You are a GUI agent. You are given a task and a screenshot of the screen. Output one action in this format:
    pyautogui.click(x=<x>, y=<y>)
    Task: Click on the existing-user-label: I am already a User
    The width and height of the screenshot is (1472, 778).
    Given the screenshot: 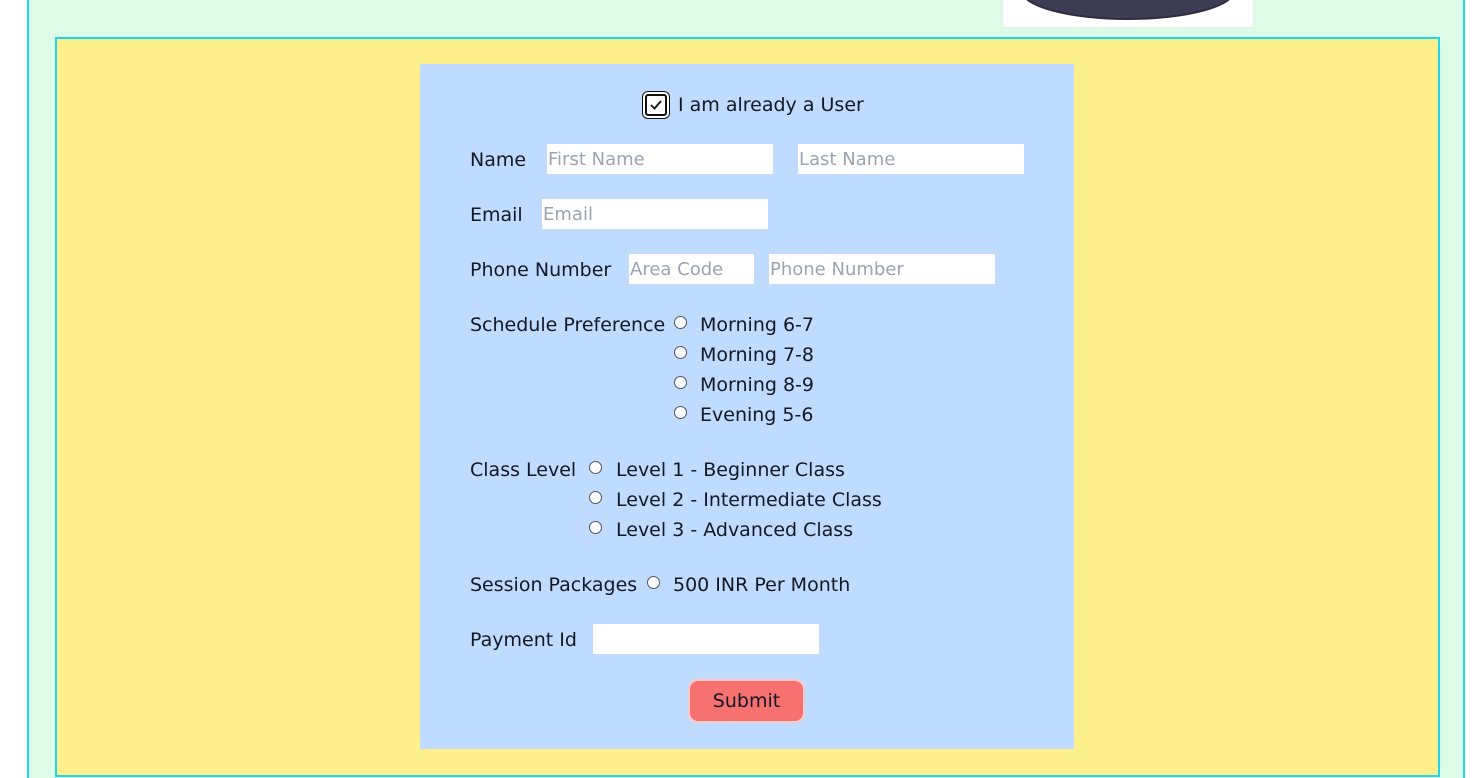 What is the action you would take?
    pyautogui.click(x=771, y=105)
    